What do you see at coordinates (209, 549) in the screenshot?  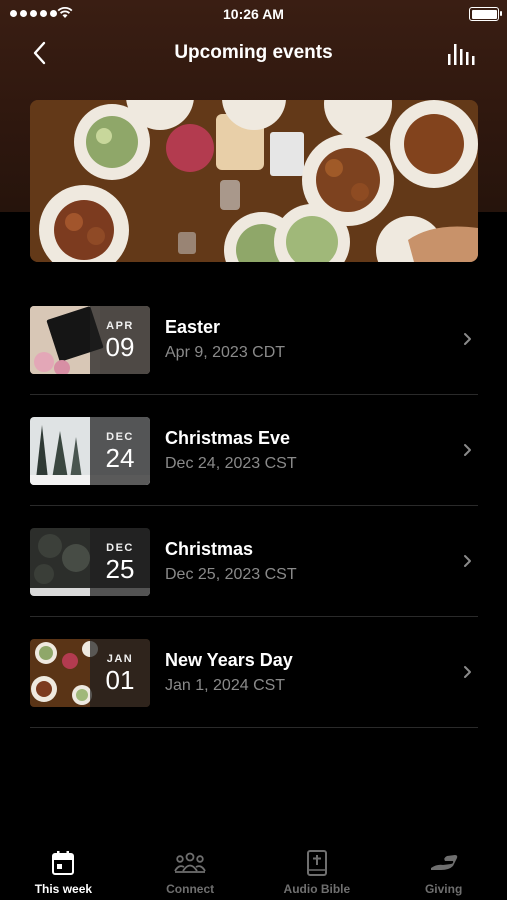 I see `event-title: Christmas` at bounding box center [209, 549].